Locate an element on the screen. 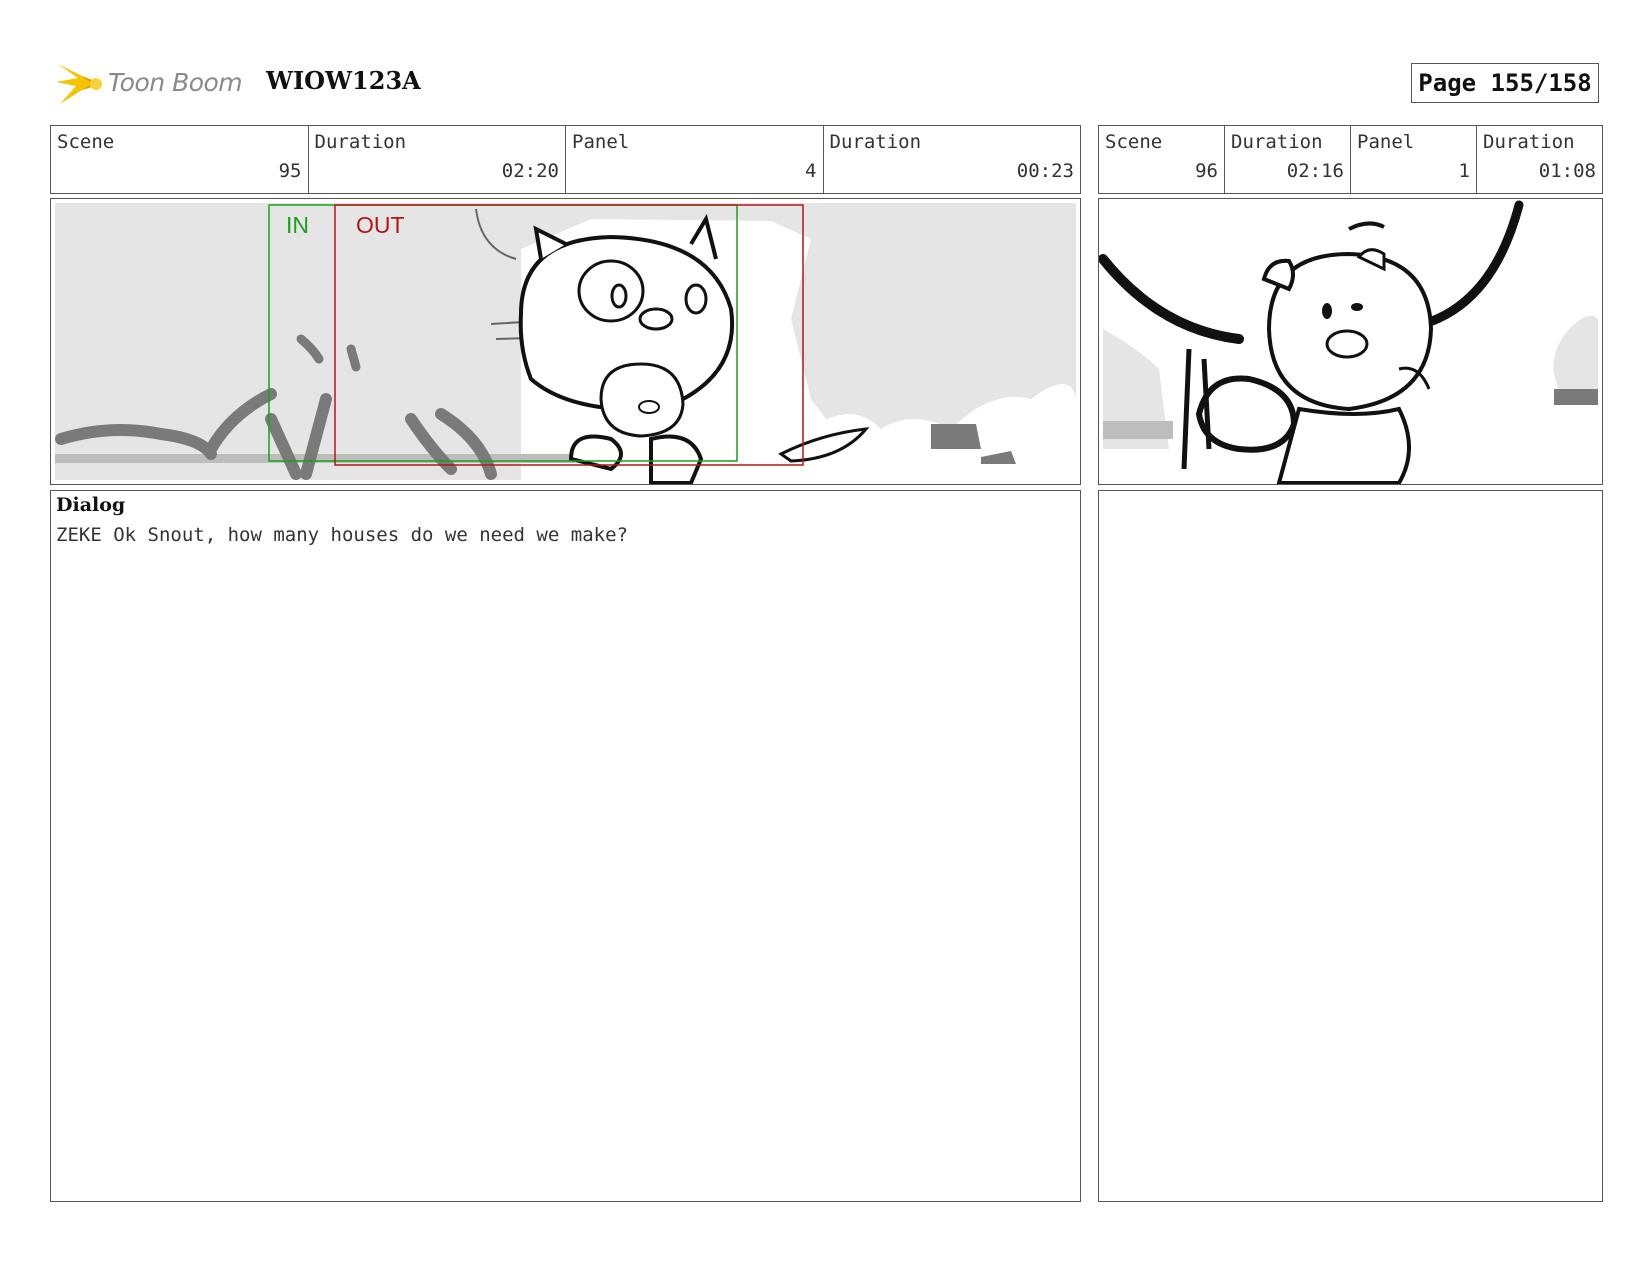 The image size is (1650, 1275). panel-value: 4 is located at coordinates (811, 171).